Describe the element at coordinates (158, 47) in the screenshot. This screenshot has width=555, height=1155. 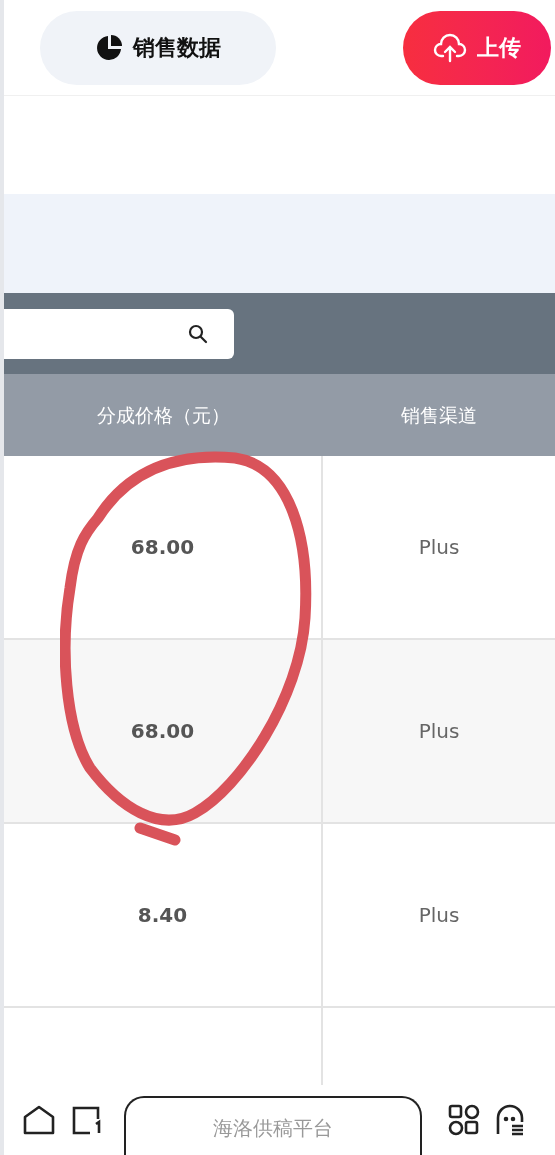
I see `sales-data-button: 销售数据` at that location.